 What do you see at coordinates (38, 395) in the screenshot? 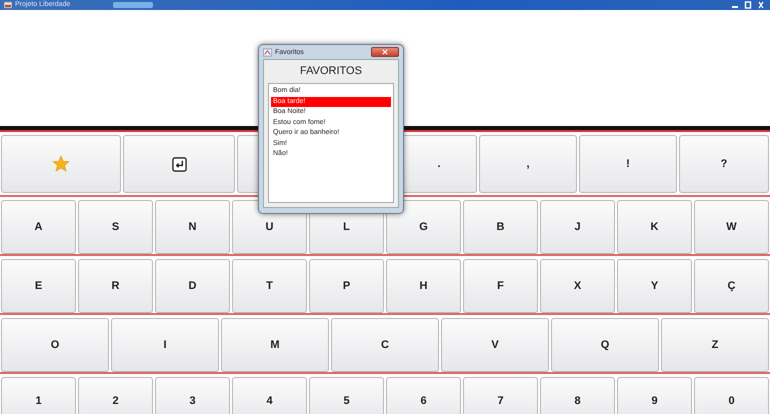
I see `letter-key: 1` at bounding box center [38, 395].